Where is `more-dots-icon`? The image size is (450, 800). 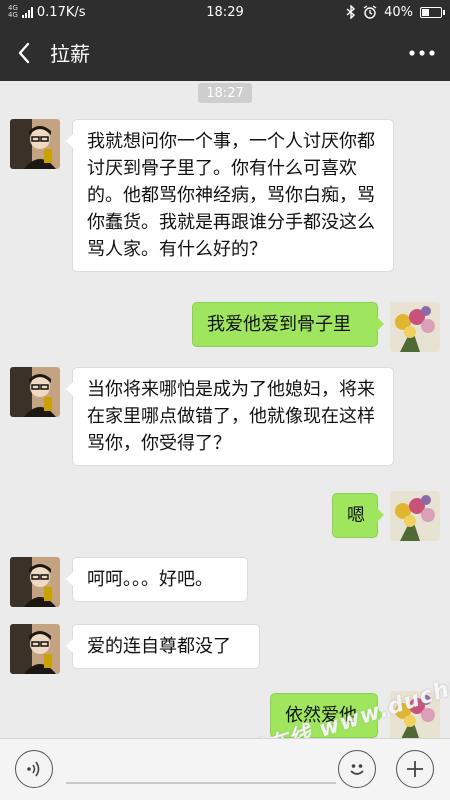 more-dots-icon is located at coordinates (422, 52).